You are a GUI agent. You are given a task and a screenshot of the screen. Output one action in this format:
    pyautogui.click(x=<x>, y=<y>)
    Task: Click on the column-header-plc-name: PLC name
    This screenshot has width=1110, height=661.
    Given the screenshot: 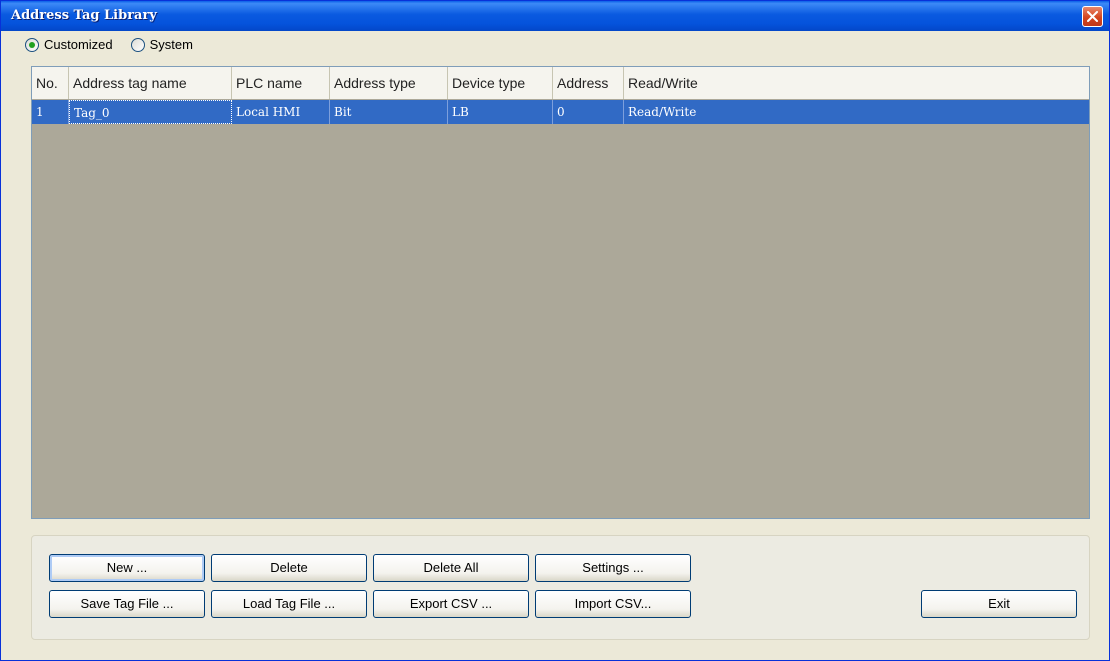 What is the action you would take?
    pyautogui.click(x=281, y=83)
    